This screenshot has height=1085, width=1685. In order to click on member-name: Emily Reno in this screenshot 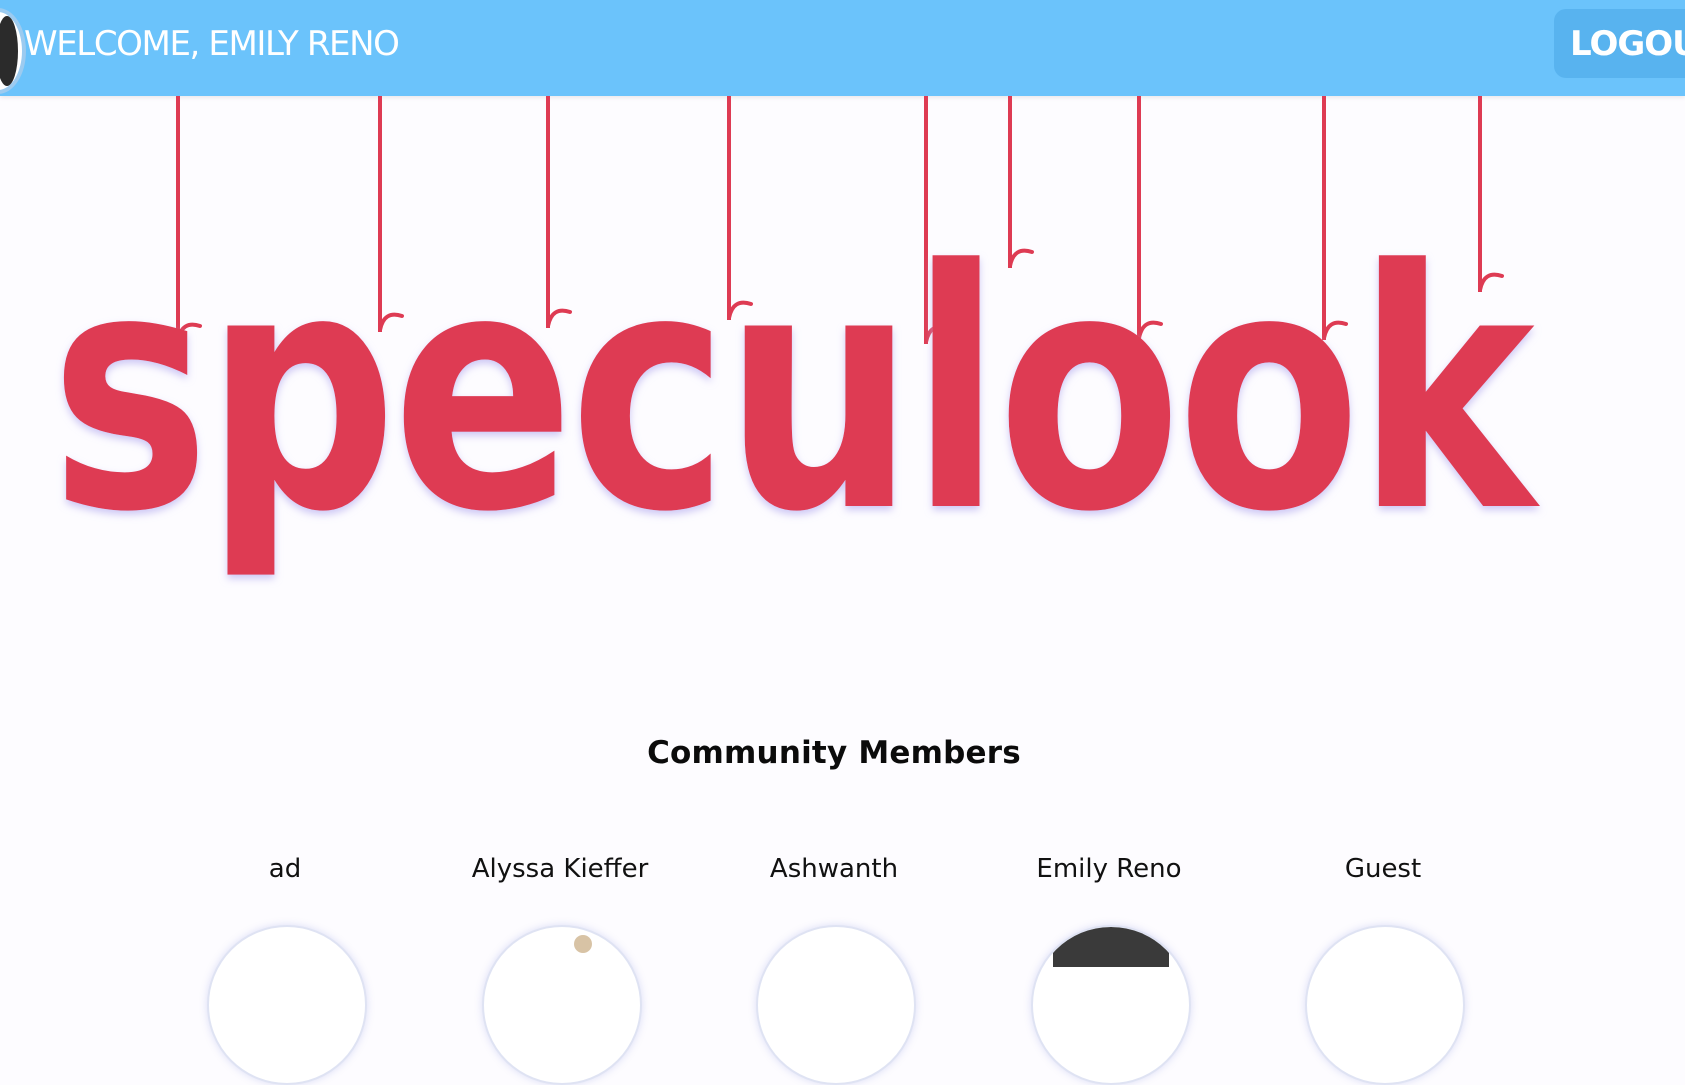, I will do `click(1109, 869)`.